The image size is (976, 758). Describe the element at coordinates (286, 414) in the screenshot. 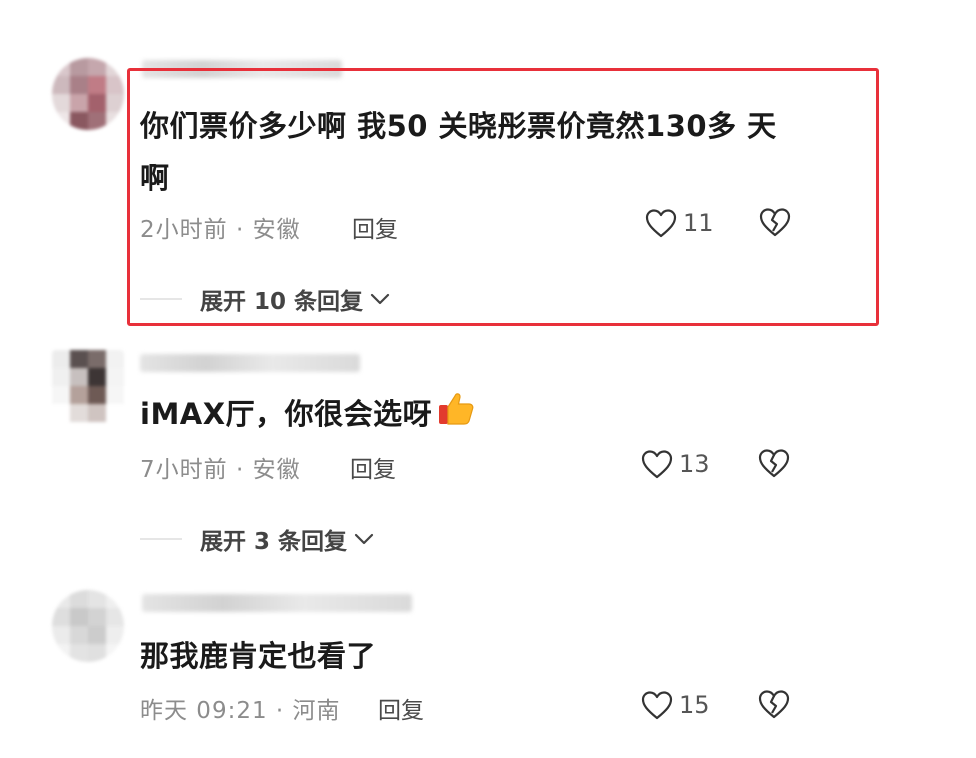

I see `comment-text-body: iMAX厅，你很会选呀` at that location.